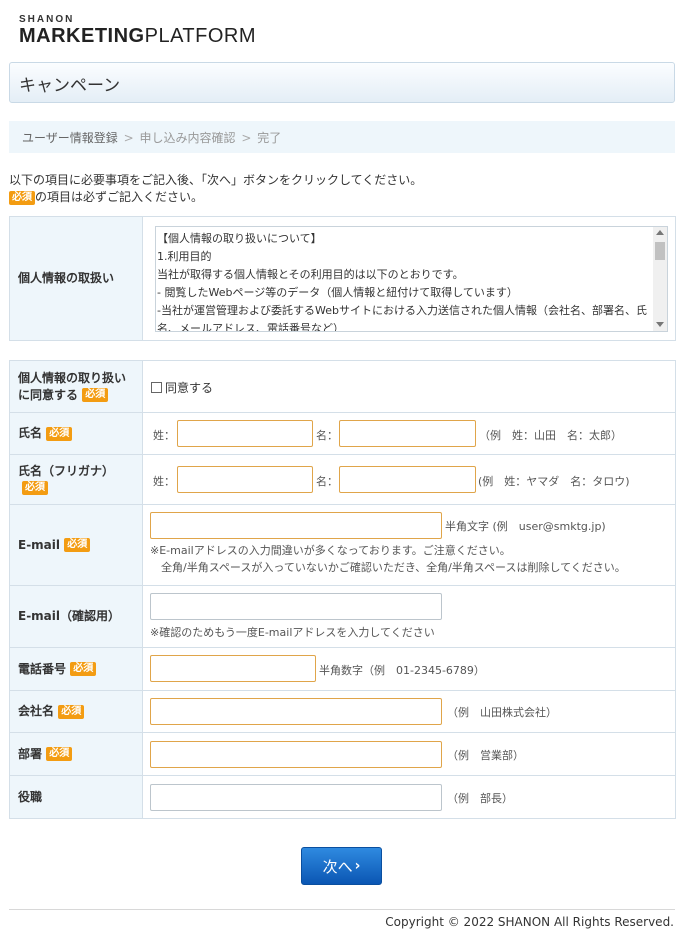  I want to click on privacy-line: 当社が取得する個人情報とその利用目的は以下のとおりです。, so click(310, 274).